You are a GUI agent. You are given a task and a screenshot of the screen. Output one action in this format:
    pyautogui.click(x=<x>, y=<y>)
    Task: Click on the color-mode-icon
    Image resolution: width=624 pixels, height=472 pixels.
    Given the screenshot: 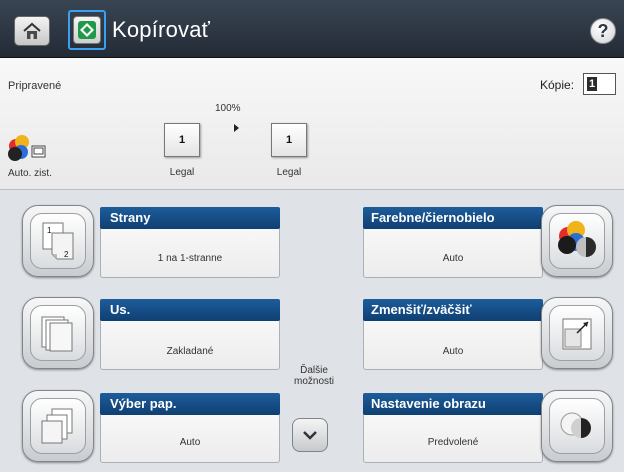 What is the action you would take?
    pyautogui.click(x=577, y=239)
    